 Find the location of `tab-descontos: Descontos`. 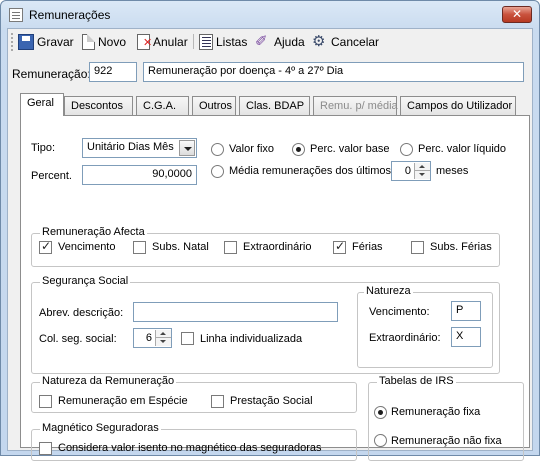

tab-descontos: Descontos is located at coordinates (98, 105).